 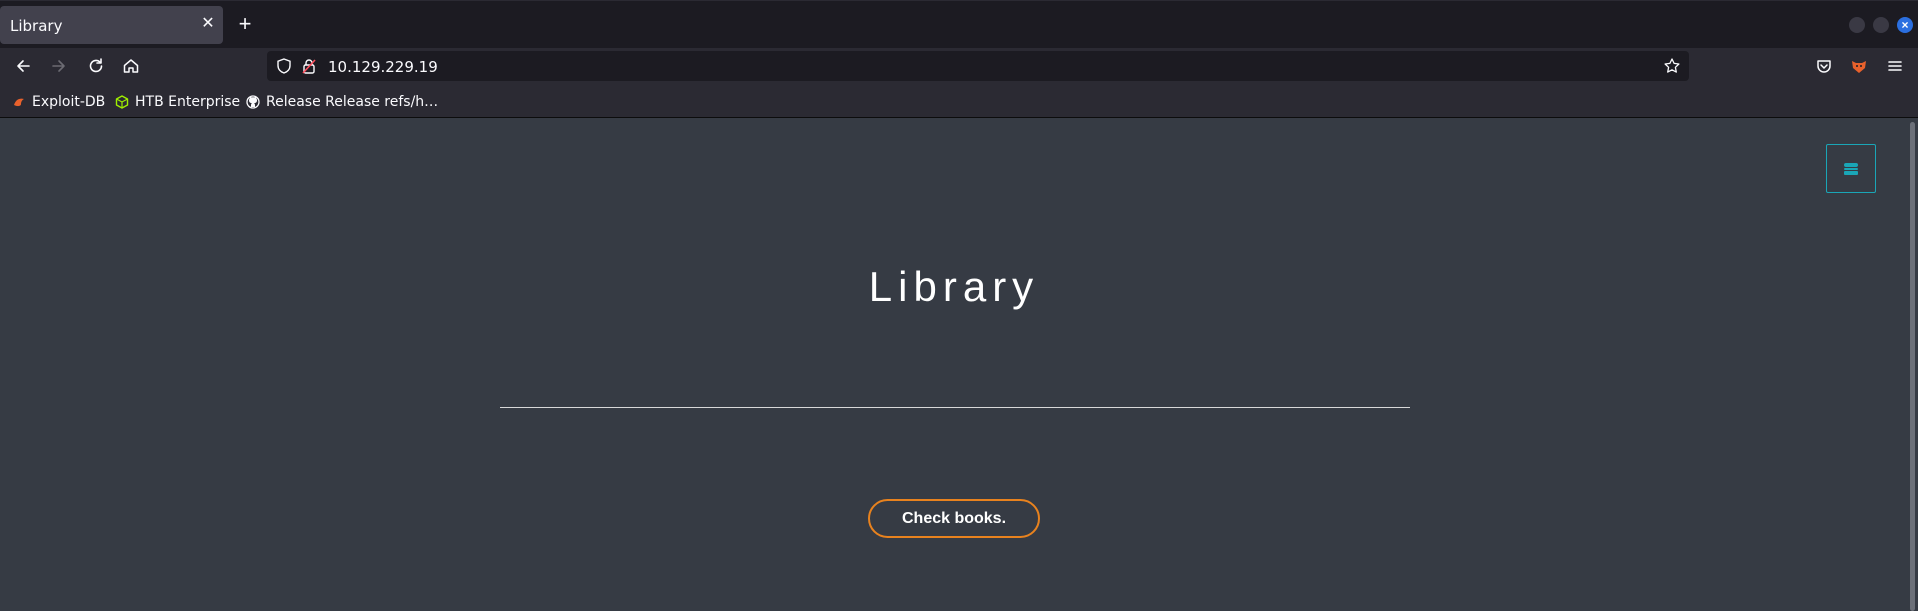 I want to click on tab-strip: Library ✕ + ×, so click(x=959, y=24).